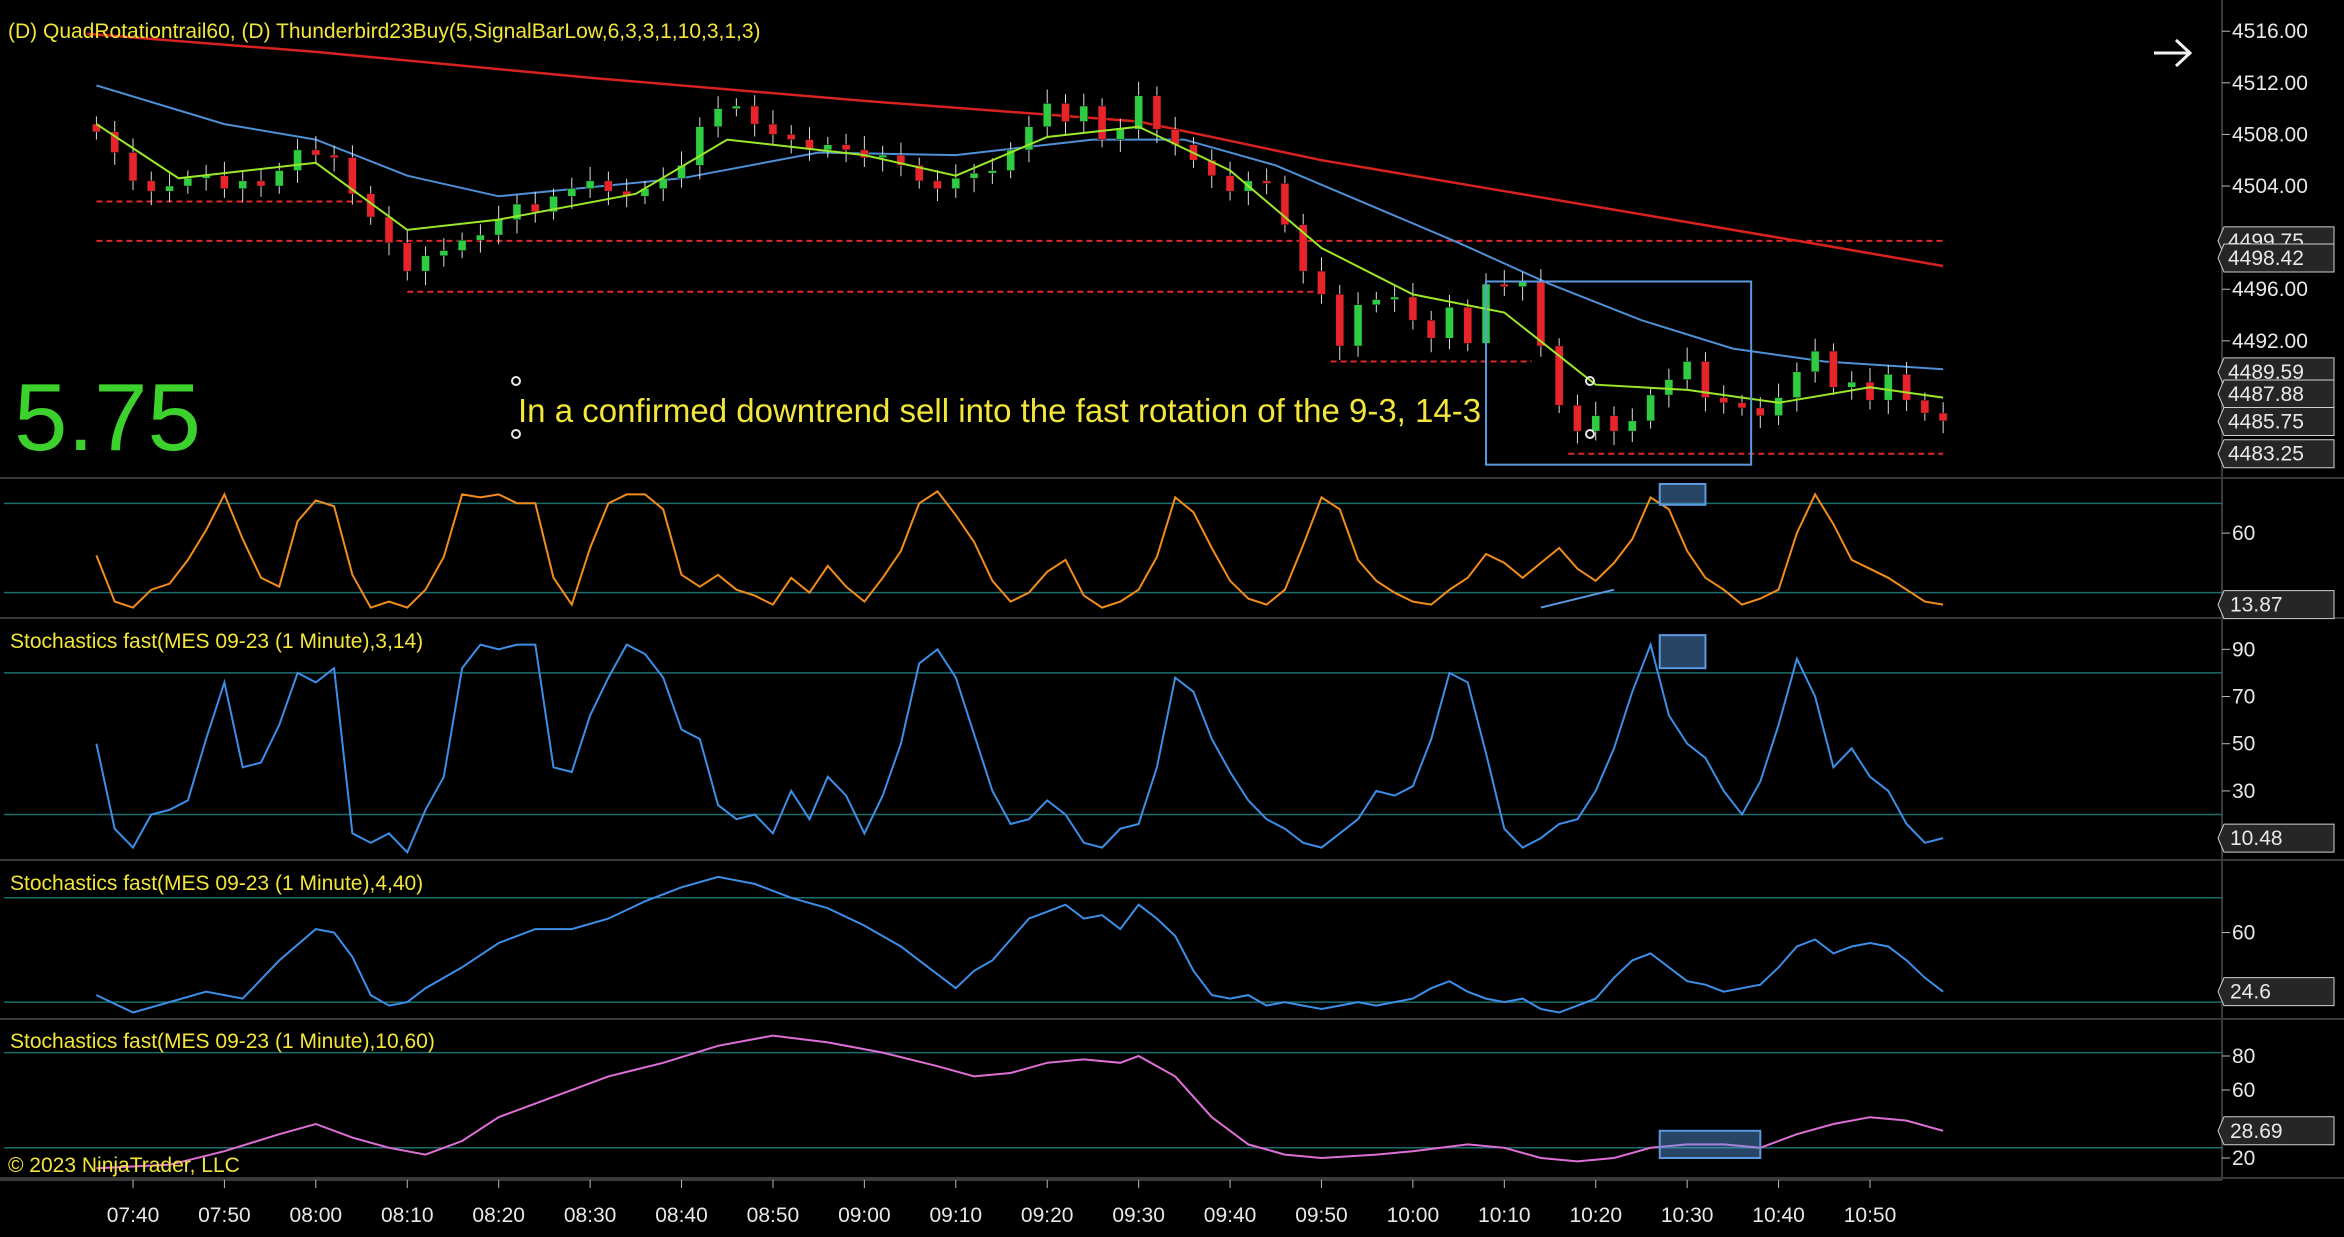  Describe the element at coordinates (2243, 1158) in the screenshot. I see `osc-tick-label: 20` at that location.